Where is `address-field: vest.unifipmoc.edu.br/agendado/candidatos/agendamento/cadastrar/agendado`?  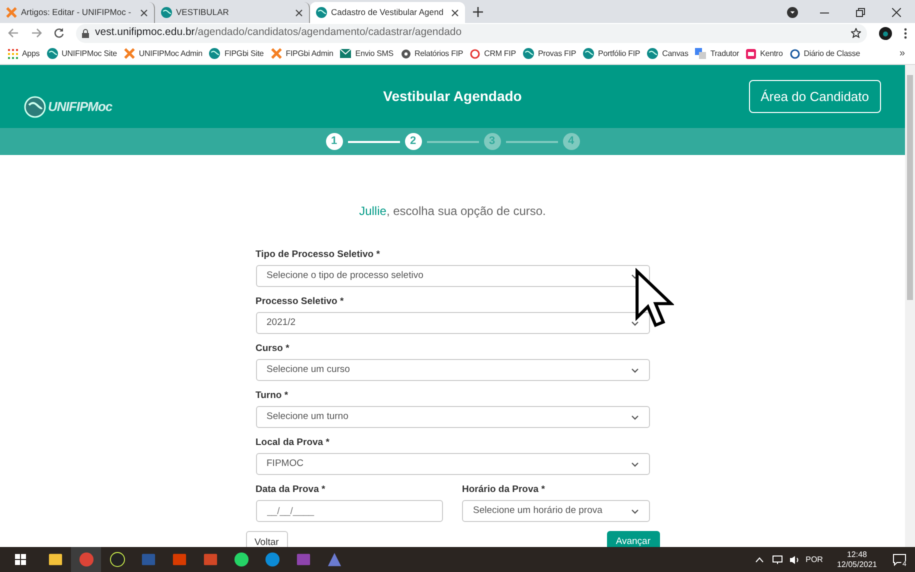
address-field: vest.unifipmoc.edu.br/agendado/candidatos/agendamento/cadastrar/agendado is located at coordinates (471, 33).